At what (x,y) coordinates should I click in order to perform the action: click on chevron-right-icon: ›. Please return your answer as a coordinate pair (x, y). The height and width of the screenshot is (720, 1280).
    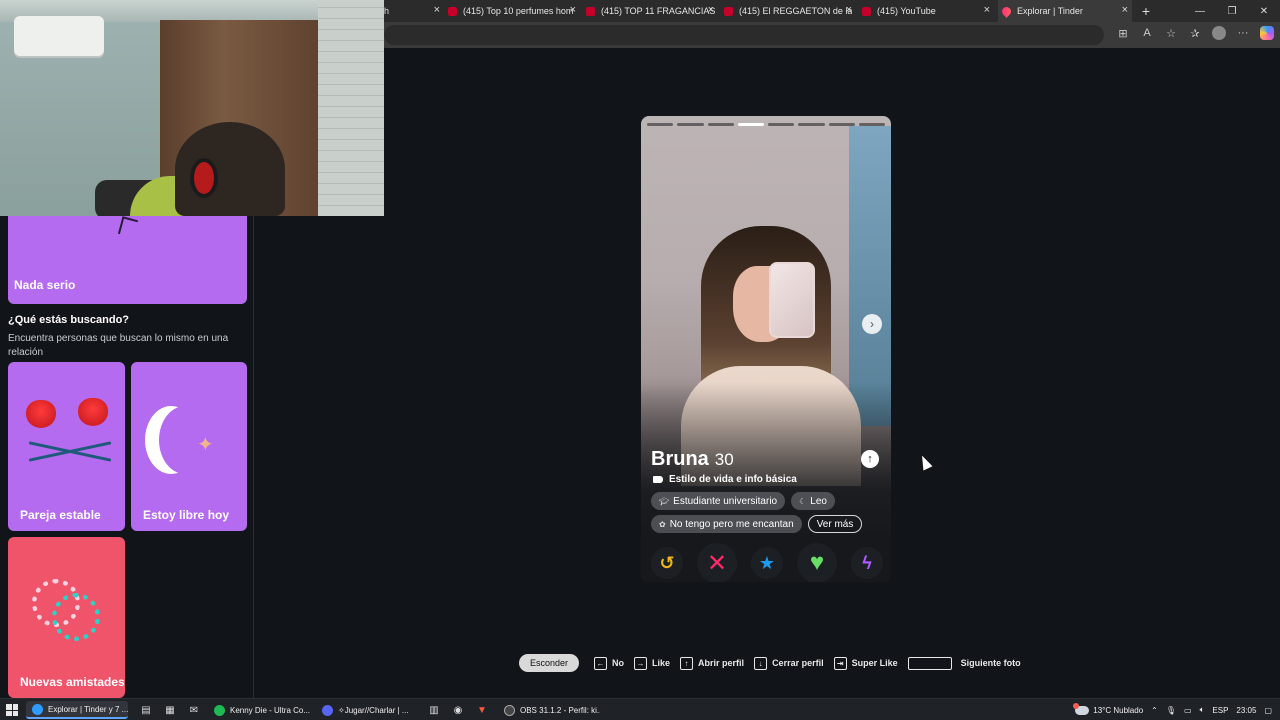
    Looking at the image, I should click on (872, 324).